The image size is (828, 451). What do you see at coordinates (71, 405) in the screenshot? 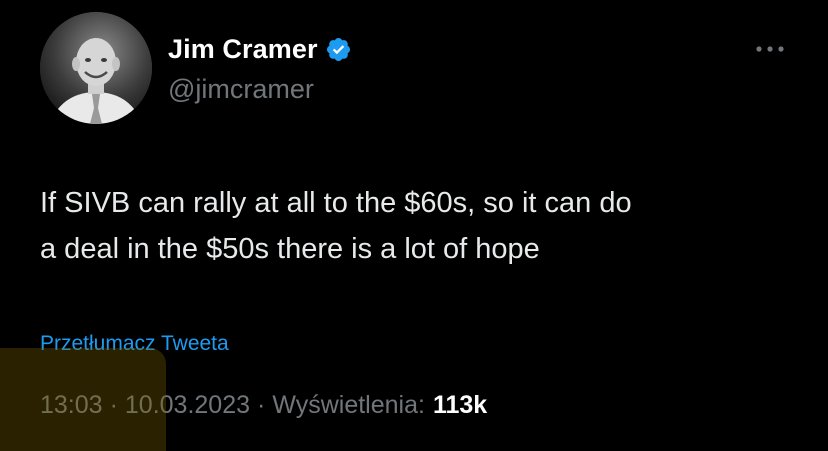
I see `tweet-time: 13:03` at bounding box center [71, 405].